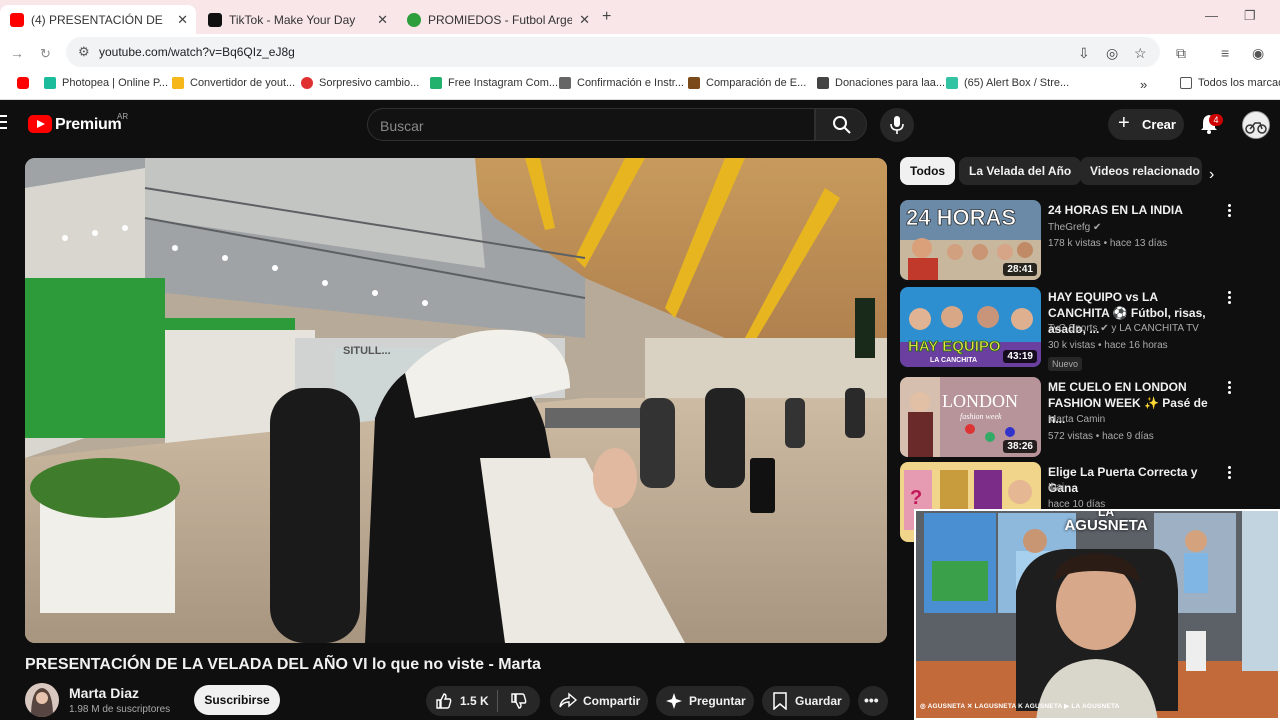 The height and width of the screenshot is (720, 1280). I want to click on recommendation-channel: Ibai, so click(1056, 487).